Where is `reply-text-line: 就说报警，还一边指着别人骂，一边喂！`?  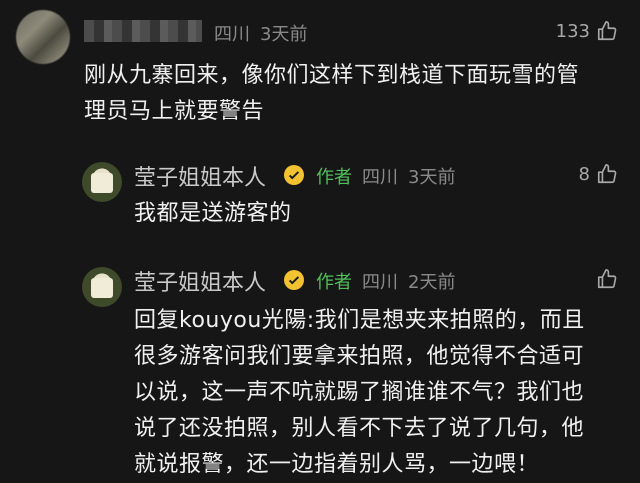
reply-text-line: 就说报警，还一边指着别人骂，一边喂！ is located at coordinates (337, 464).